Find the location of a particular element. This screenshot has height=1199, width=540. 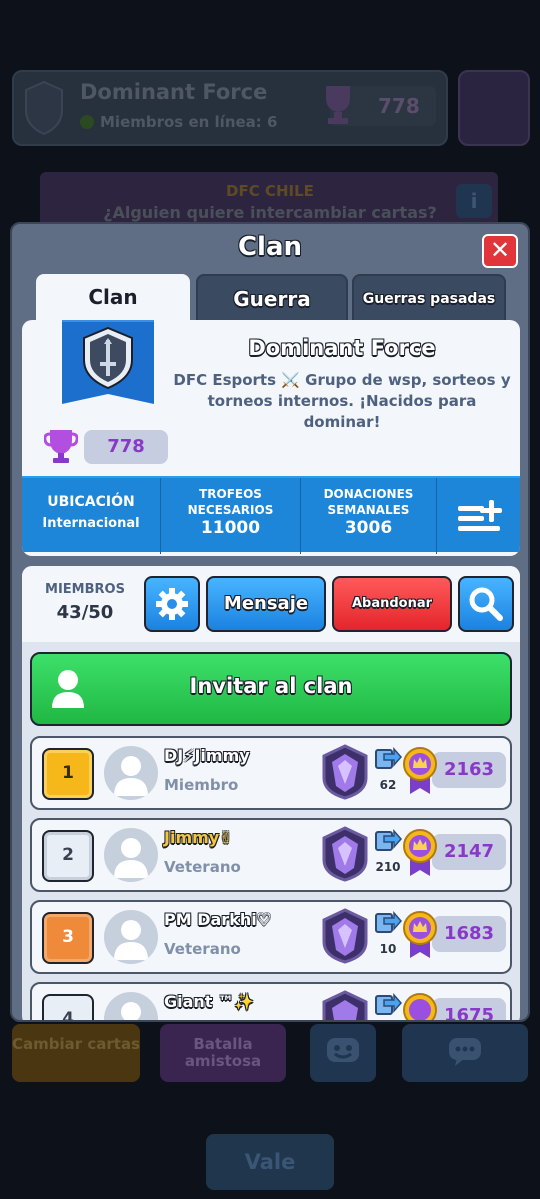

stat-weekly-donations: DONACIONES SEMANALES 3006 is located at coordinates (368, 516).